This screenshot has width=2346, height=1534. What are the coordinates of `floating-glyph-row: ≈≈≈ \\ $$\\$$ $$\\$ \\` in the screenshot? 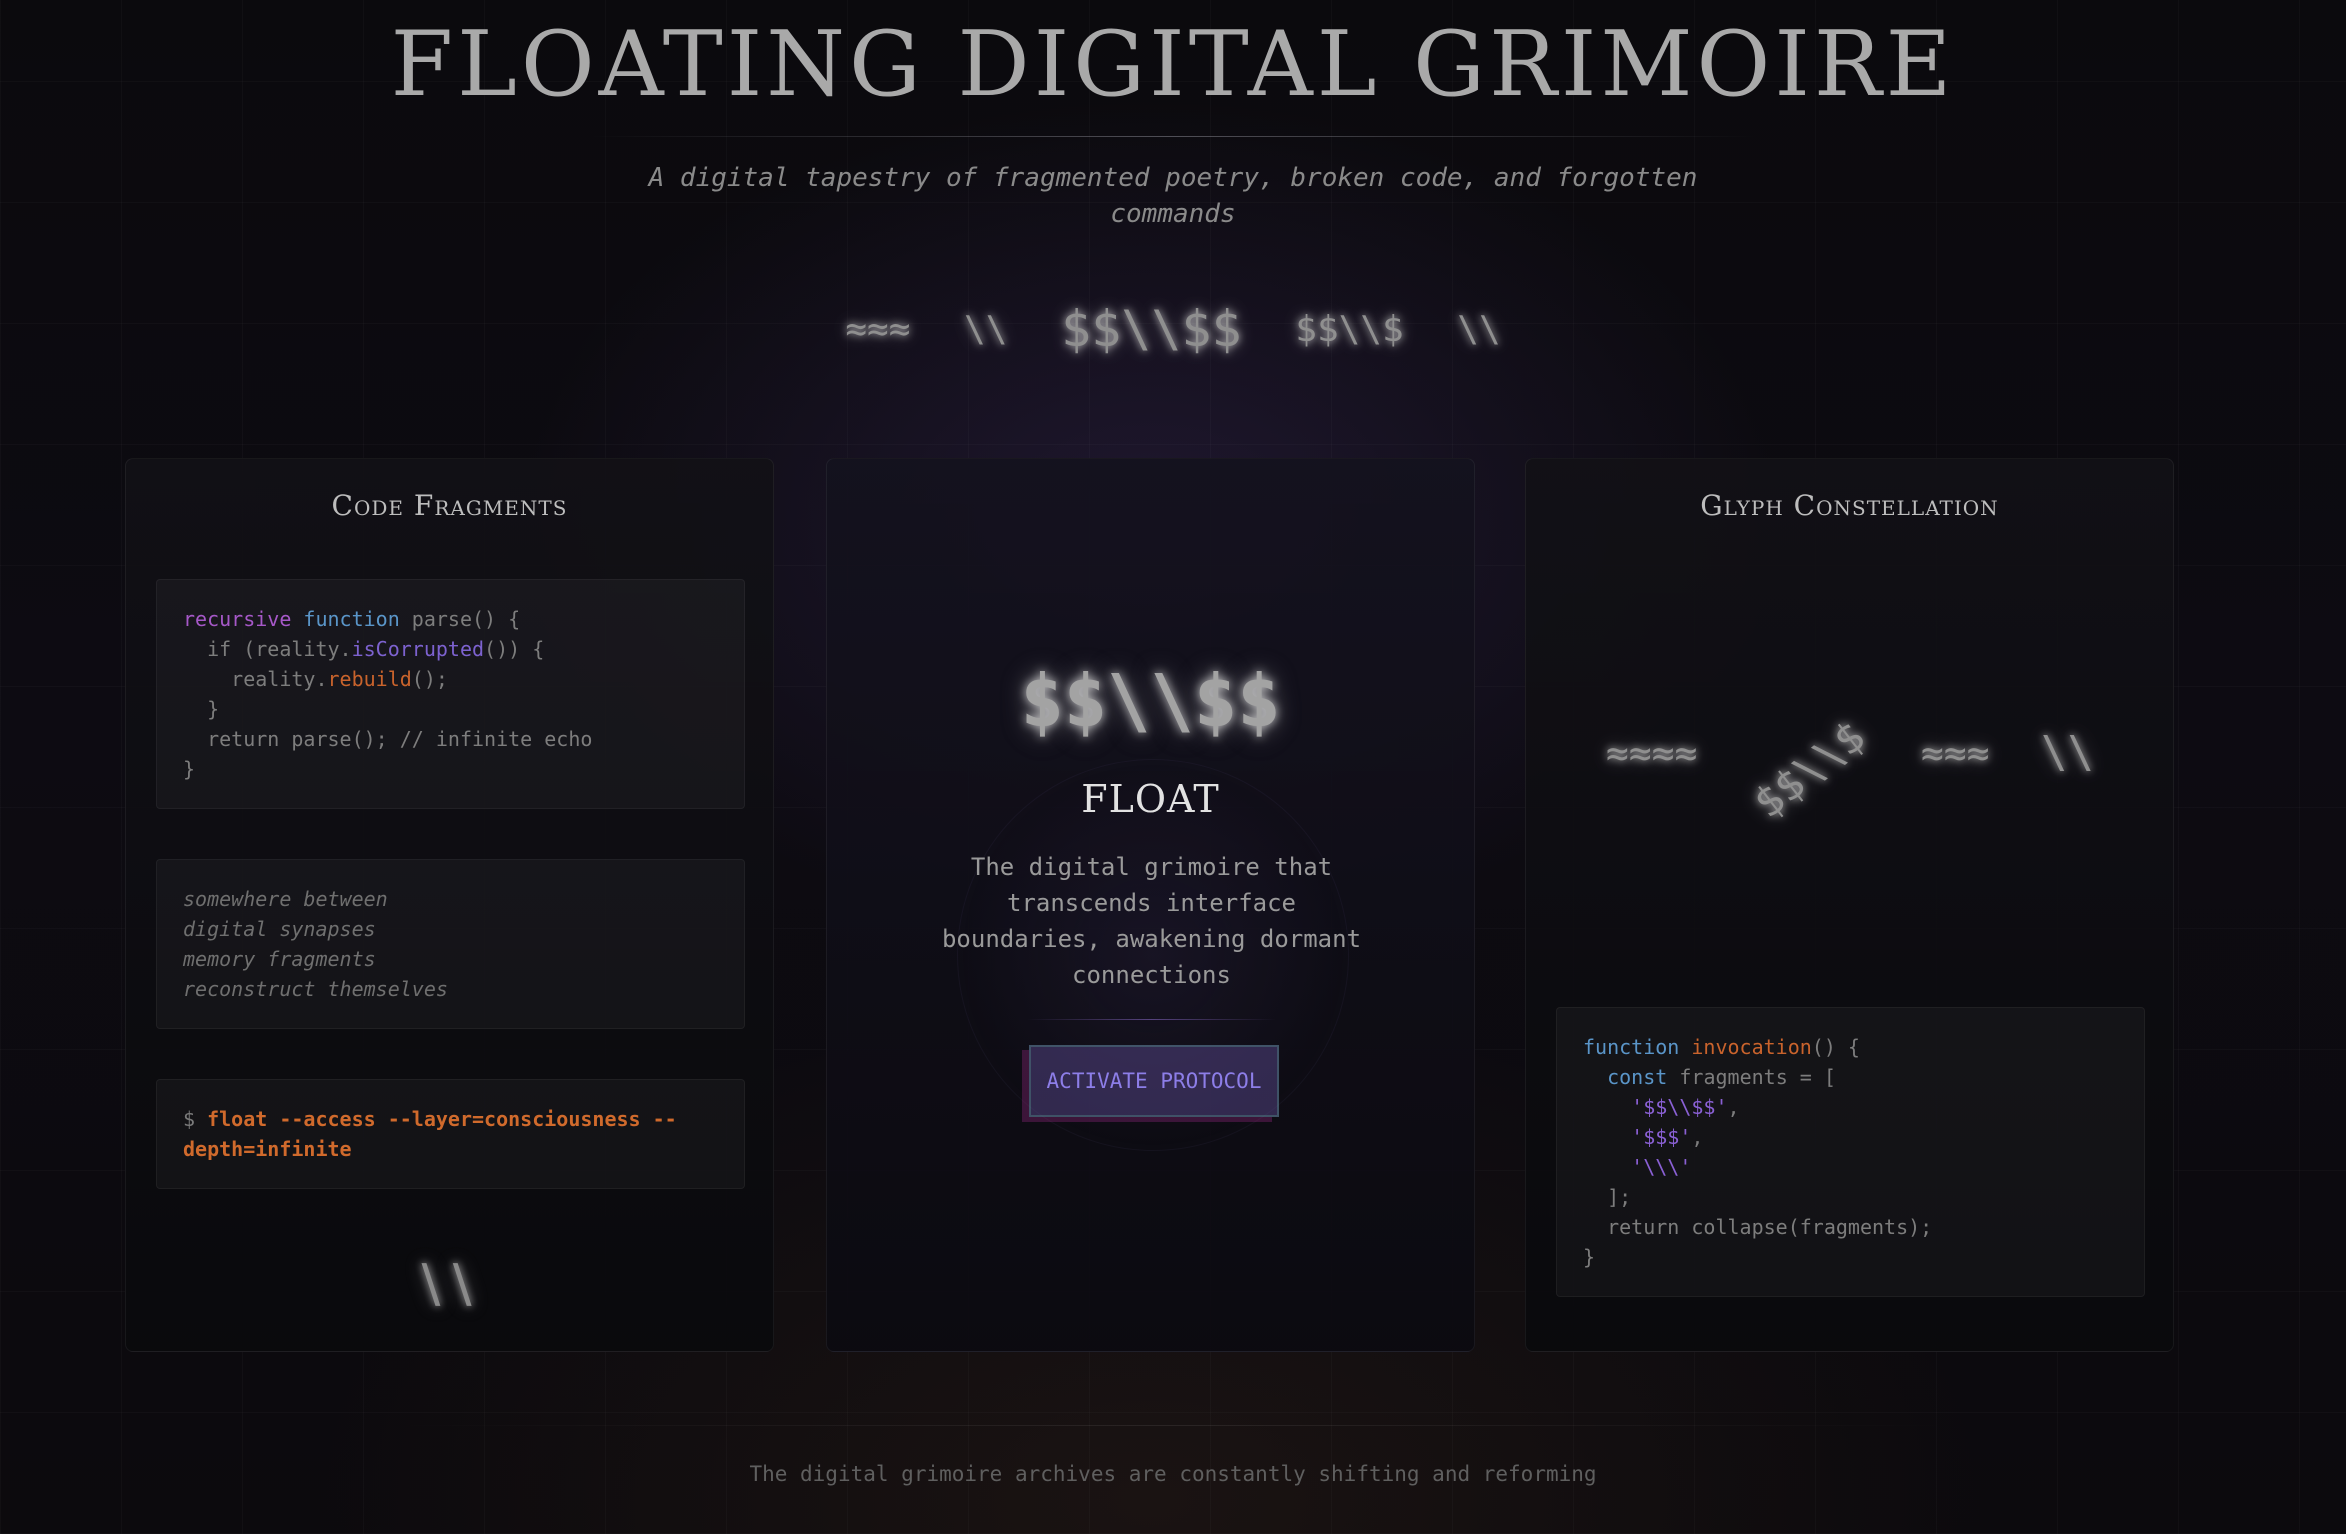 It's located at (1173, 329).